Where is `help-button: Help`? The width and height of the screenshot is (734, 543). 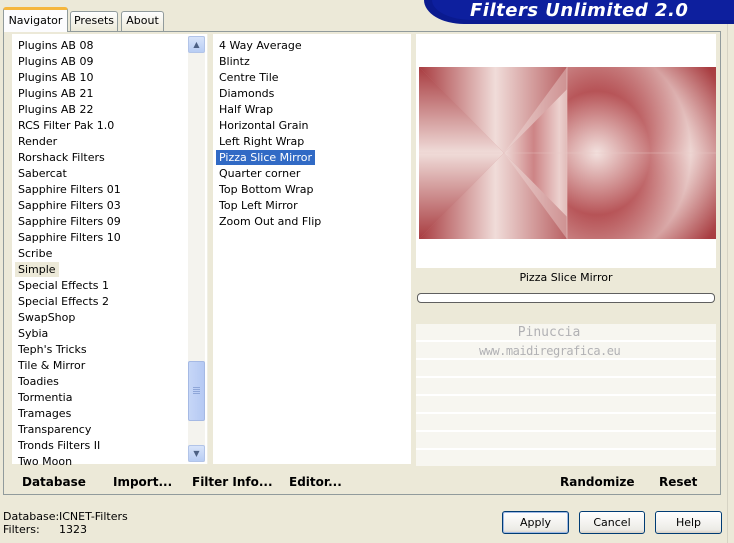 help-button: Help is located at coordinates (688, 522).